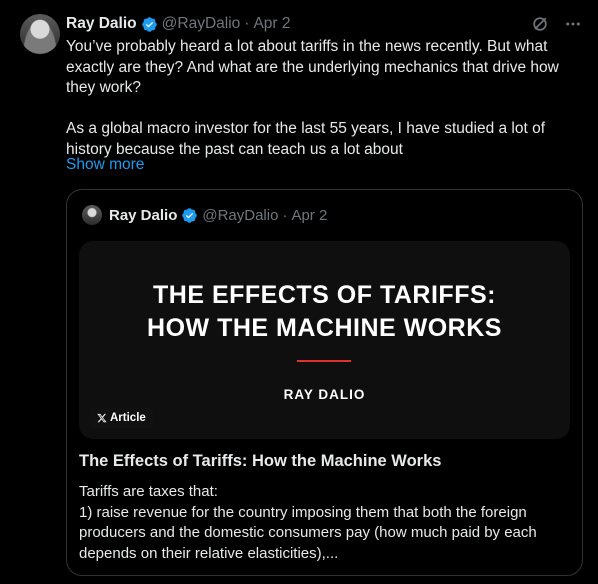 This screenshot has width=598, height=584. I want to click on tweet-header: Ray Dalio @RayDalio · Apr 2, so click(178, 24).